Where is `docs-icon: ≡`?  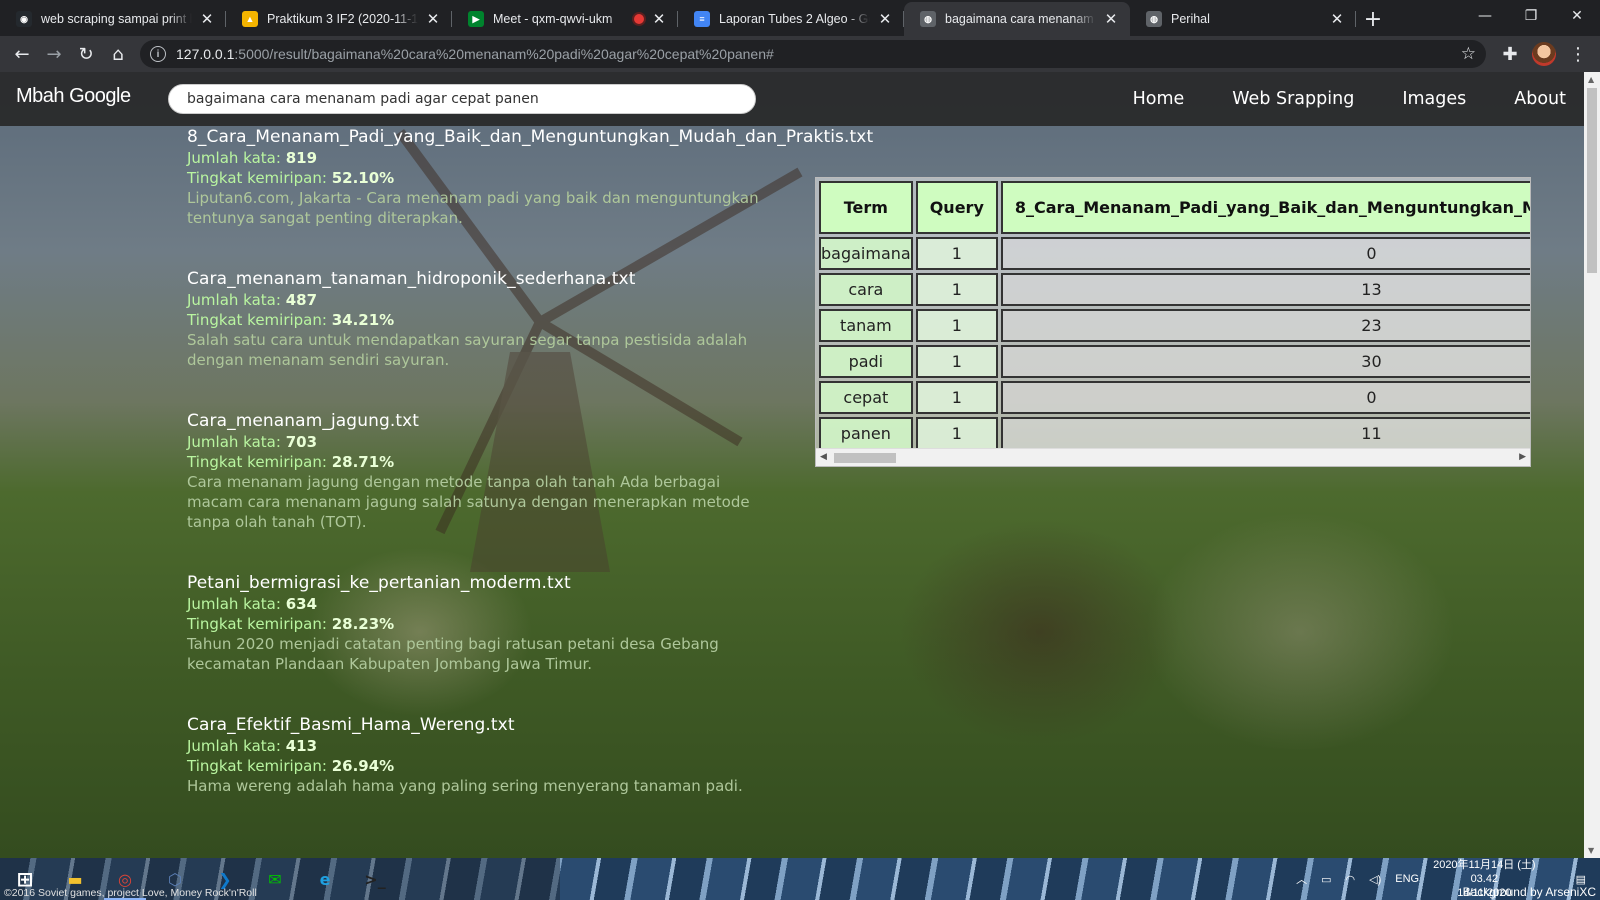
docs-icon: ≡ is located at coordinates (702, 19).